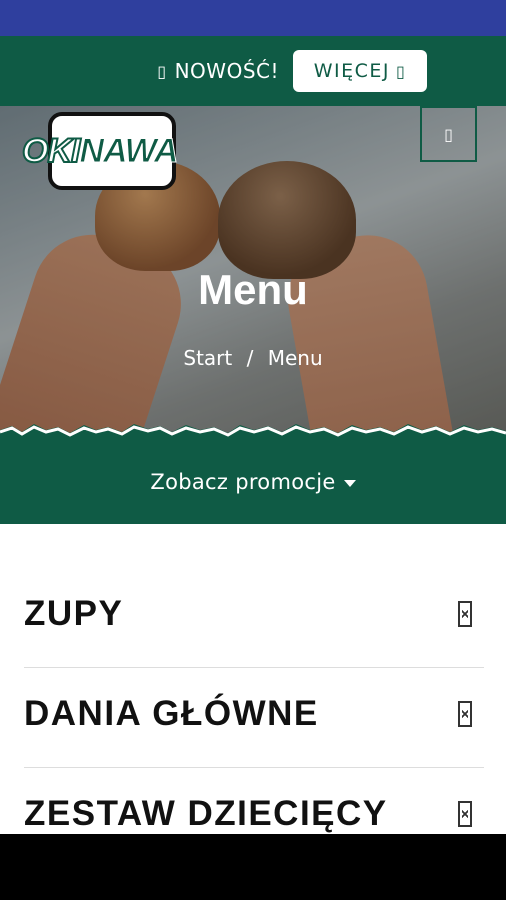 This screenshot has height=900, width=506. I want to click on category-dania-glowne: DANIA GŁÓWNE, so click(254, 714).